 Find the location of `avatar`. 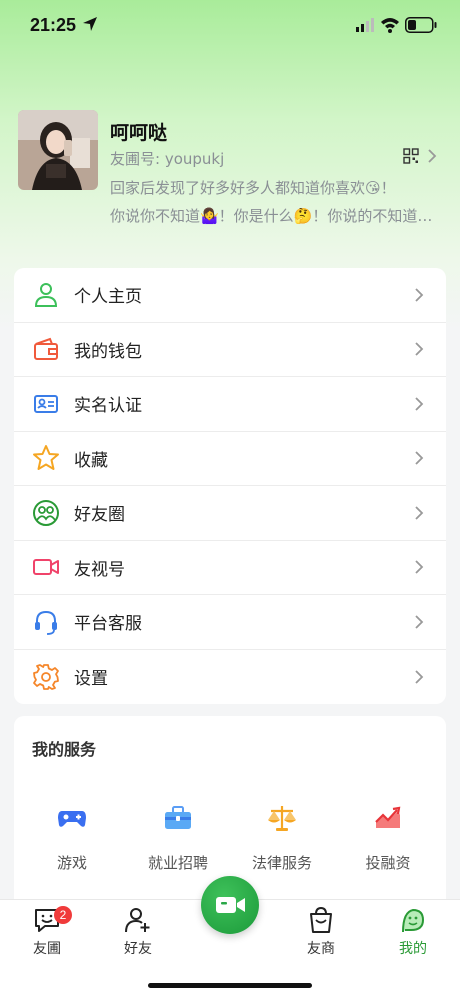

avatar is located at coordinates (58, 150).